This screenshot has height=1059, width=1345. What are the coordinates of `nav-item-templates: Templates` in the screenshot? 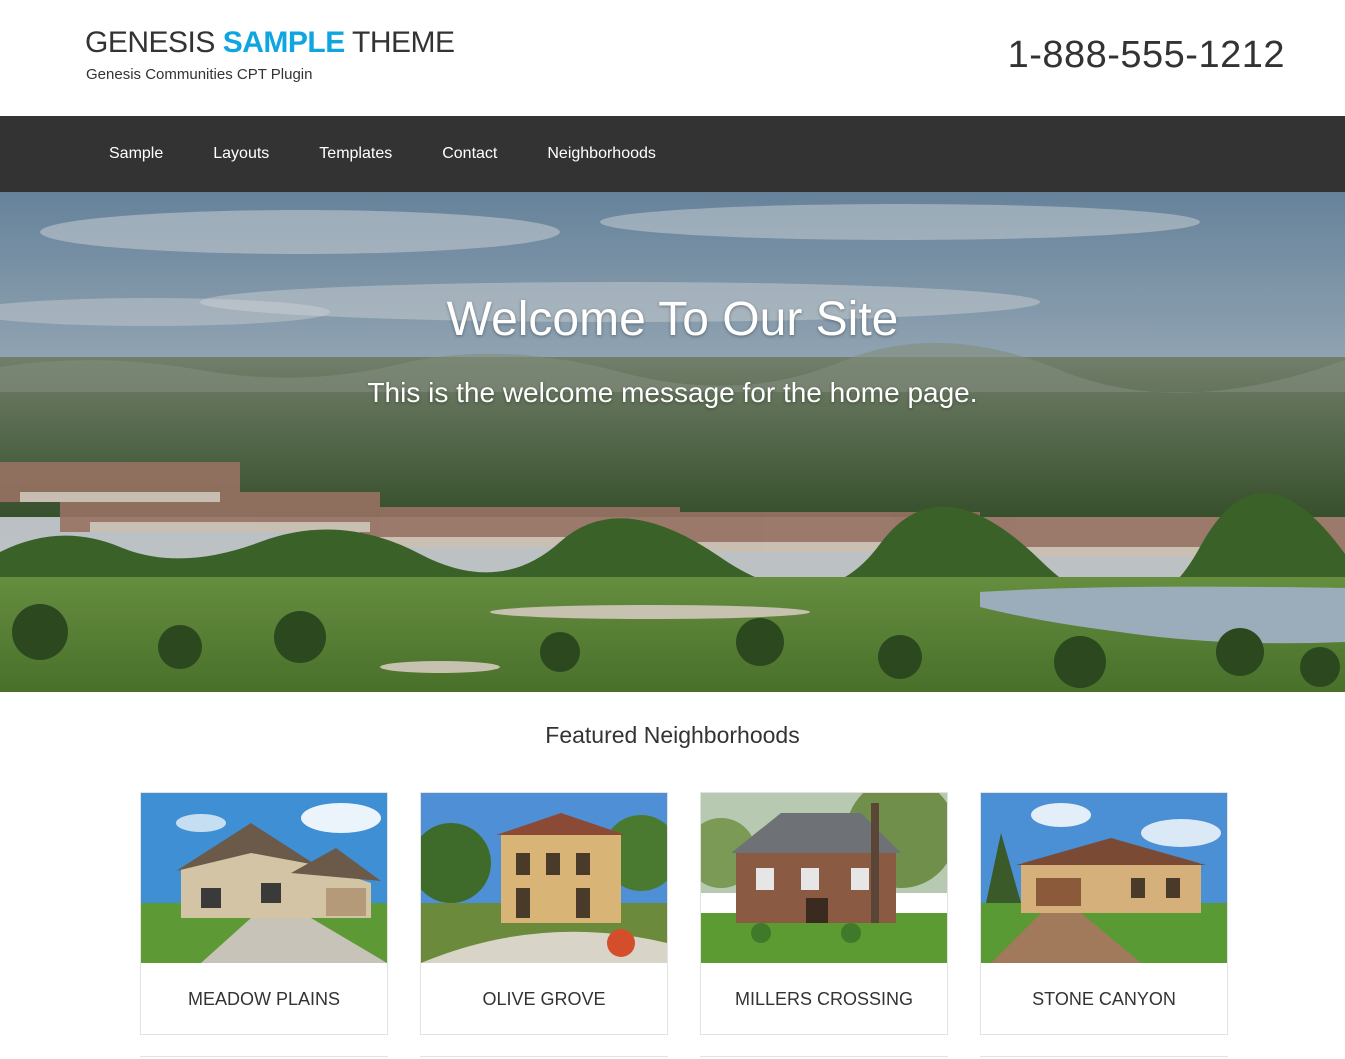 It's located at (355, 154).